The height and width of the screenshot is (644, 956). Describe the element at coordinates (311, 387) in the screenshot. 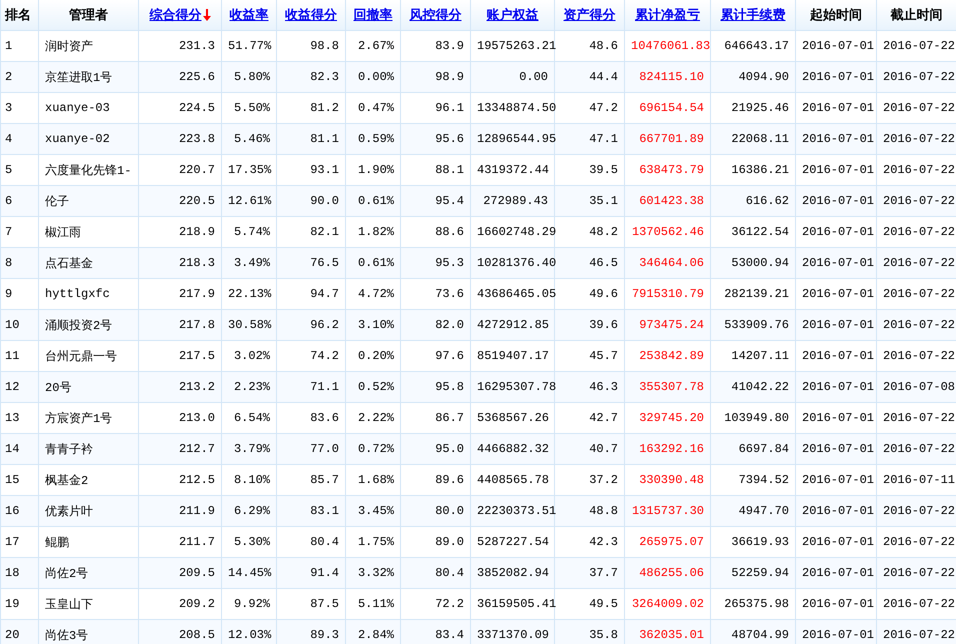

I see `table-cell: 71.1` at that location.